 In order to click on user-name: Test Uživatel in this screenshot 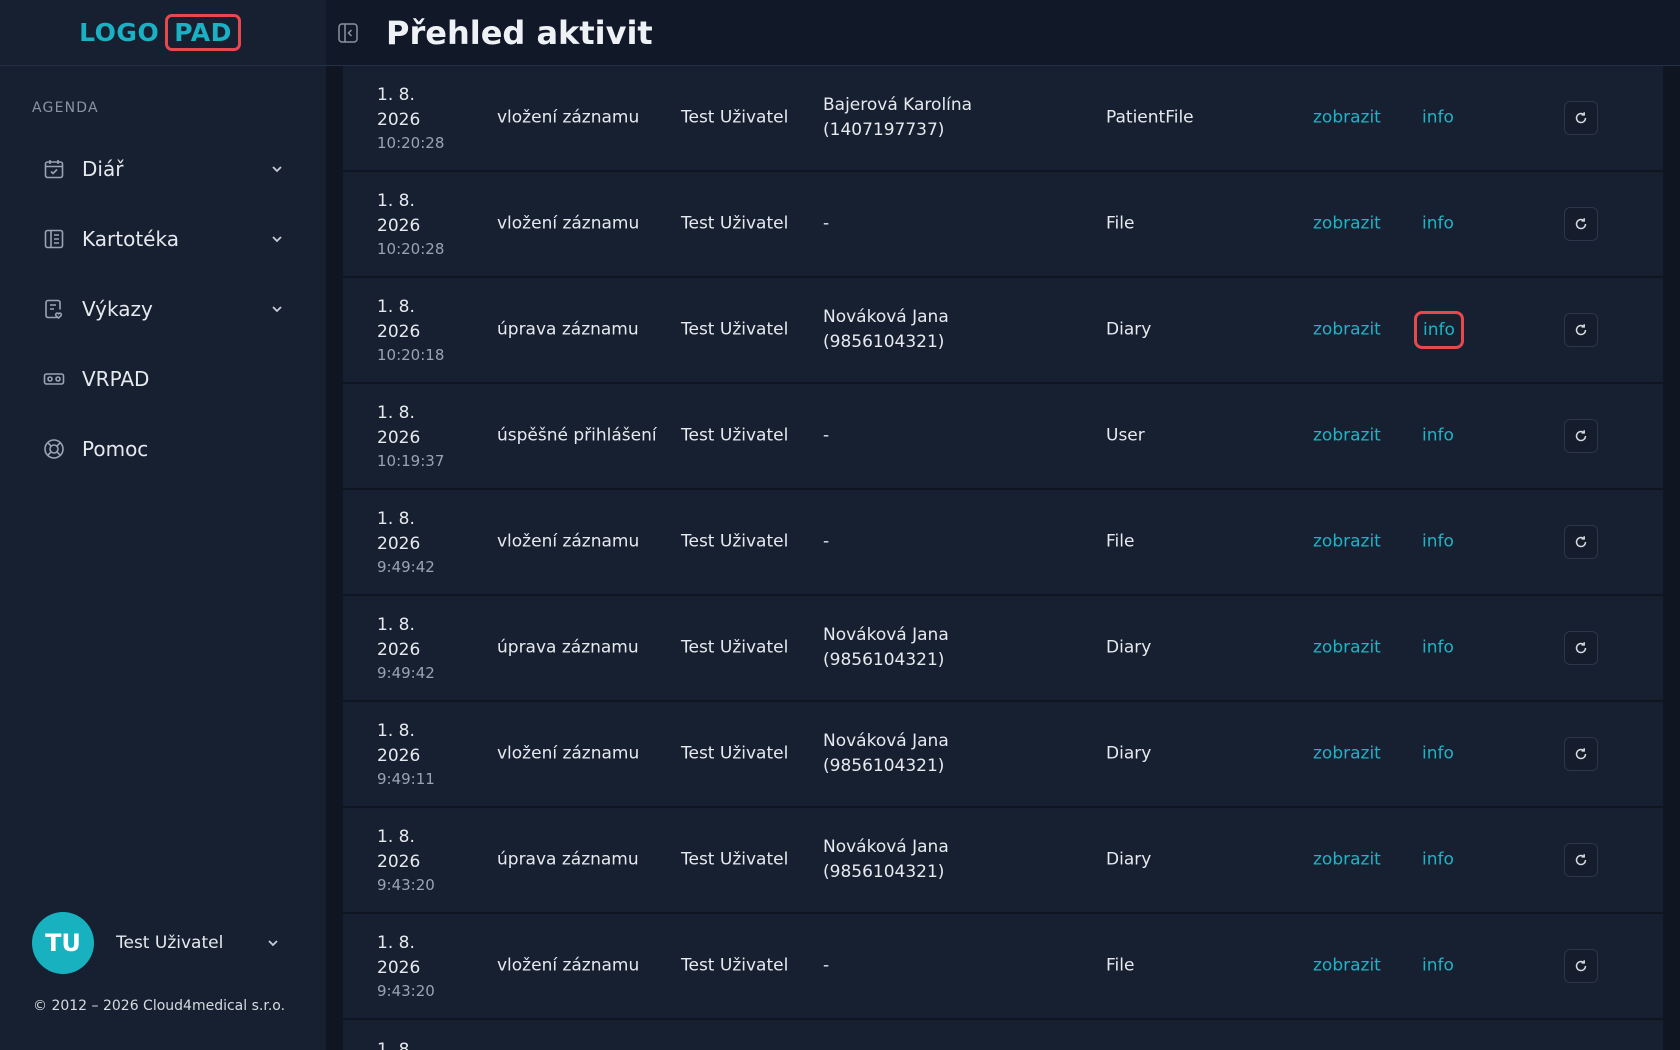, I will do `click(170, 943)`.